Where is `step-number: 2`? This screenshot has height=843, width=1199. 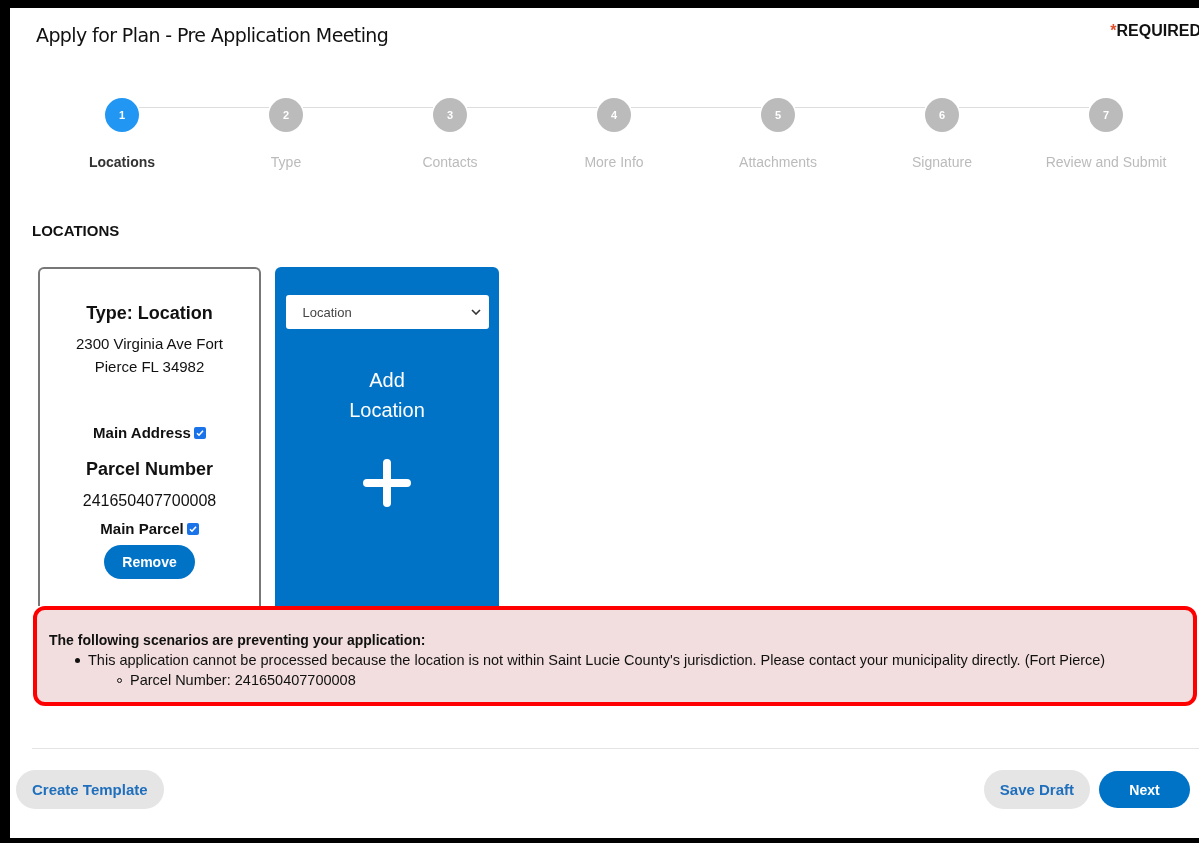 step-number: 2 is located at coordinates (286, 115).